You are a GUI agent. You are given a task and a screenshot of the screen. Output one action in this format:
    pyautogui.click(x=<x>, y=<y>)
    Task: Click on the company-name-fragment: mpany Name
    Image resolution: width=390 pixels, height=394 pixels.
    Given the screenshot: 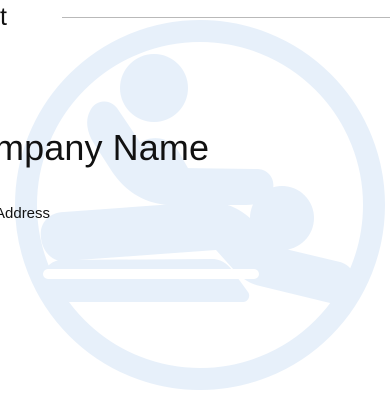 What is the action you would take?
    pyautogui.click(x=105, y=147)
    